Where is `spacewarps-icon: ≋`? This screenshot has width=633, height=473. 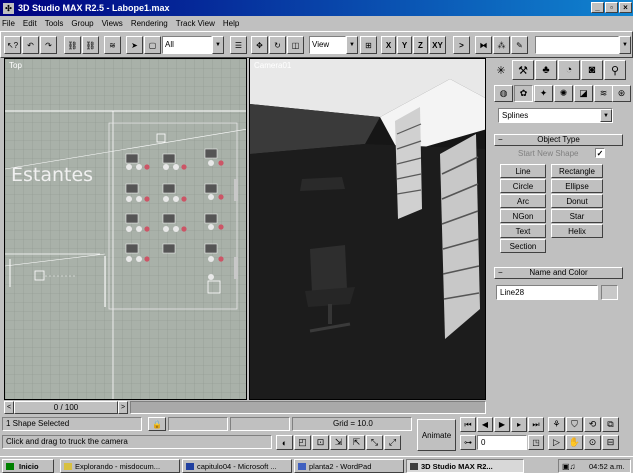
spacewarps-icon: ≋ is located at coordinates (603, 93).